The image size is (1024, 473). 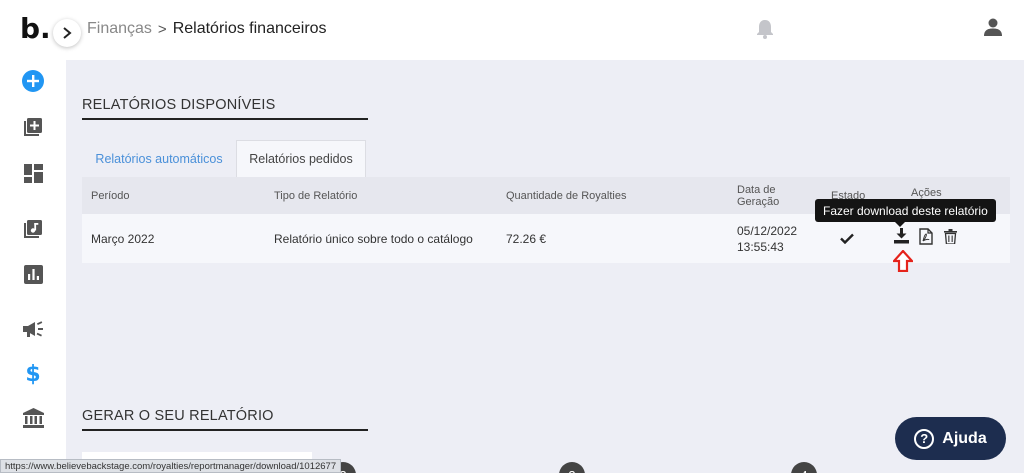 I want to click on row-time: 13:55:43, so click(x=760, y=246).